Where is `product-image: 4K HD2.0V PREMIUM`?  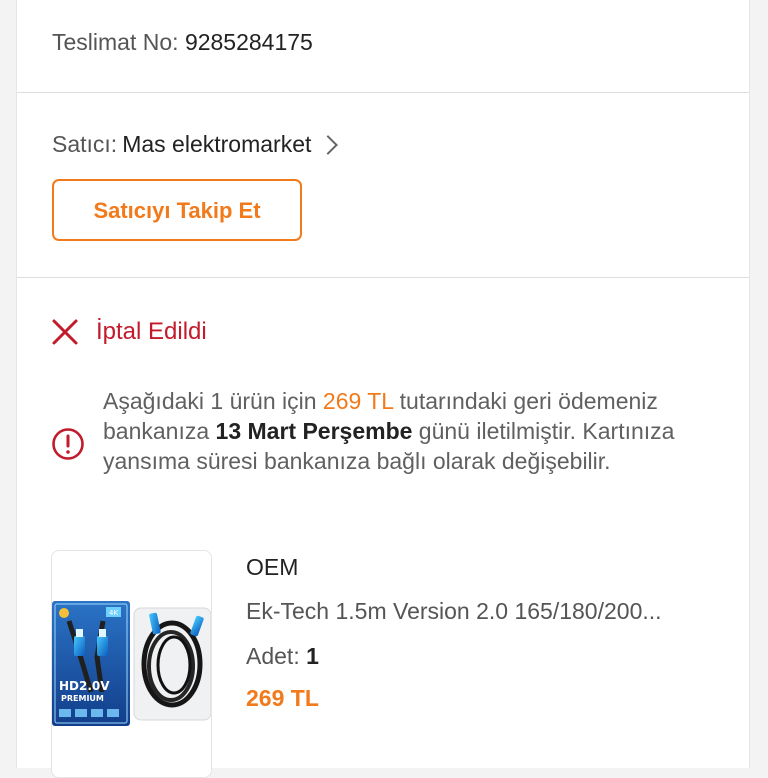 product-image: 4K HD2.0V PREMIUM is located at coordinates (131, 664).